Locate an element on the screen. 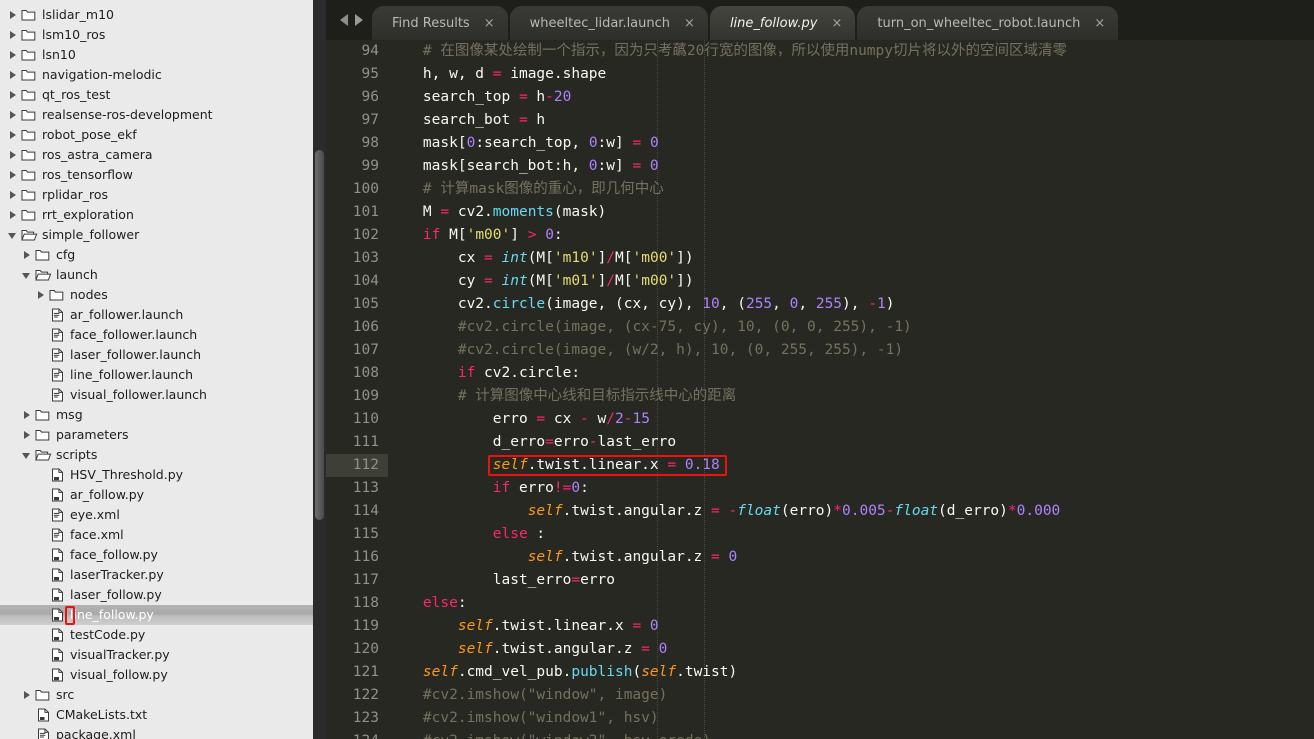  code-line: else : is located at coordinates (851, 534).